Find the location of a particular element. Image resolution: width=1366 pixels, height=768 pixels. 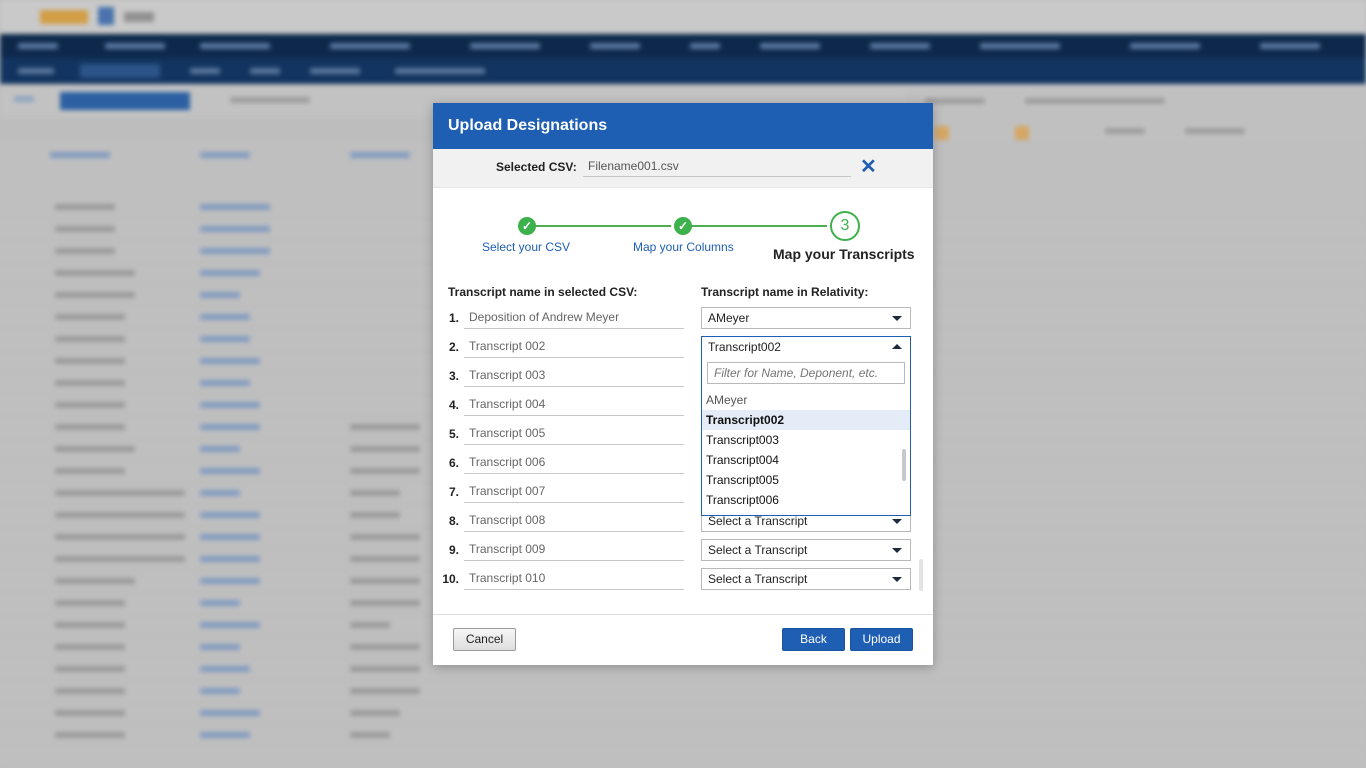

csv-transcript-name: Transcript 005 is located at coordinates (574, 434).